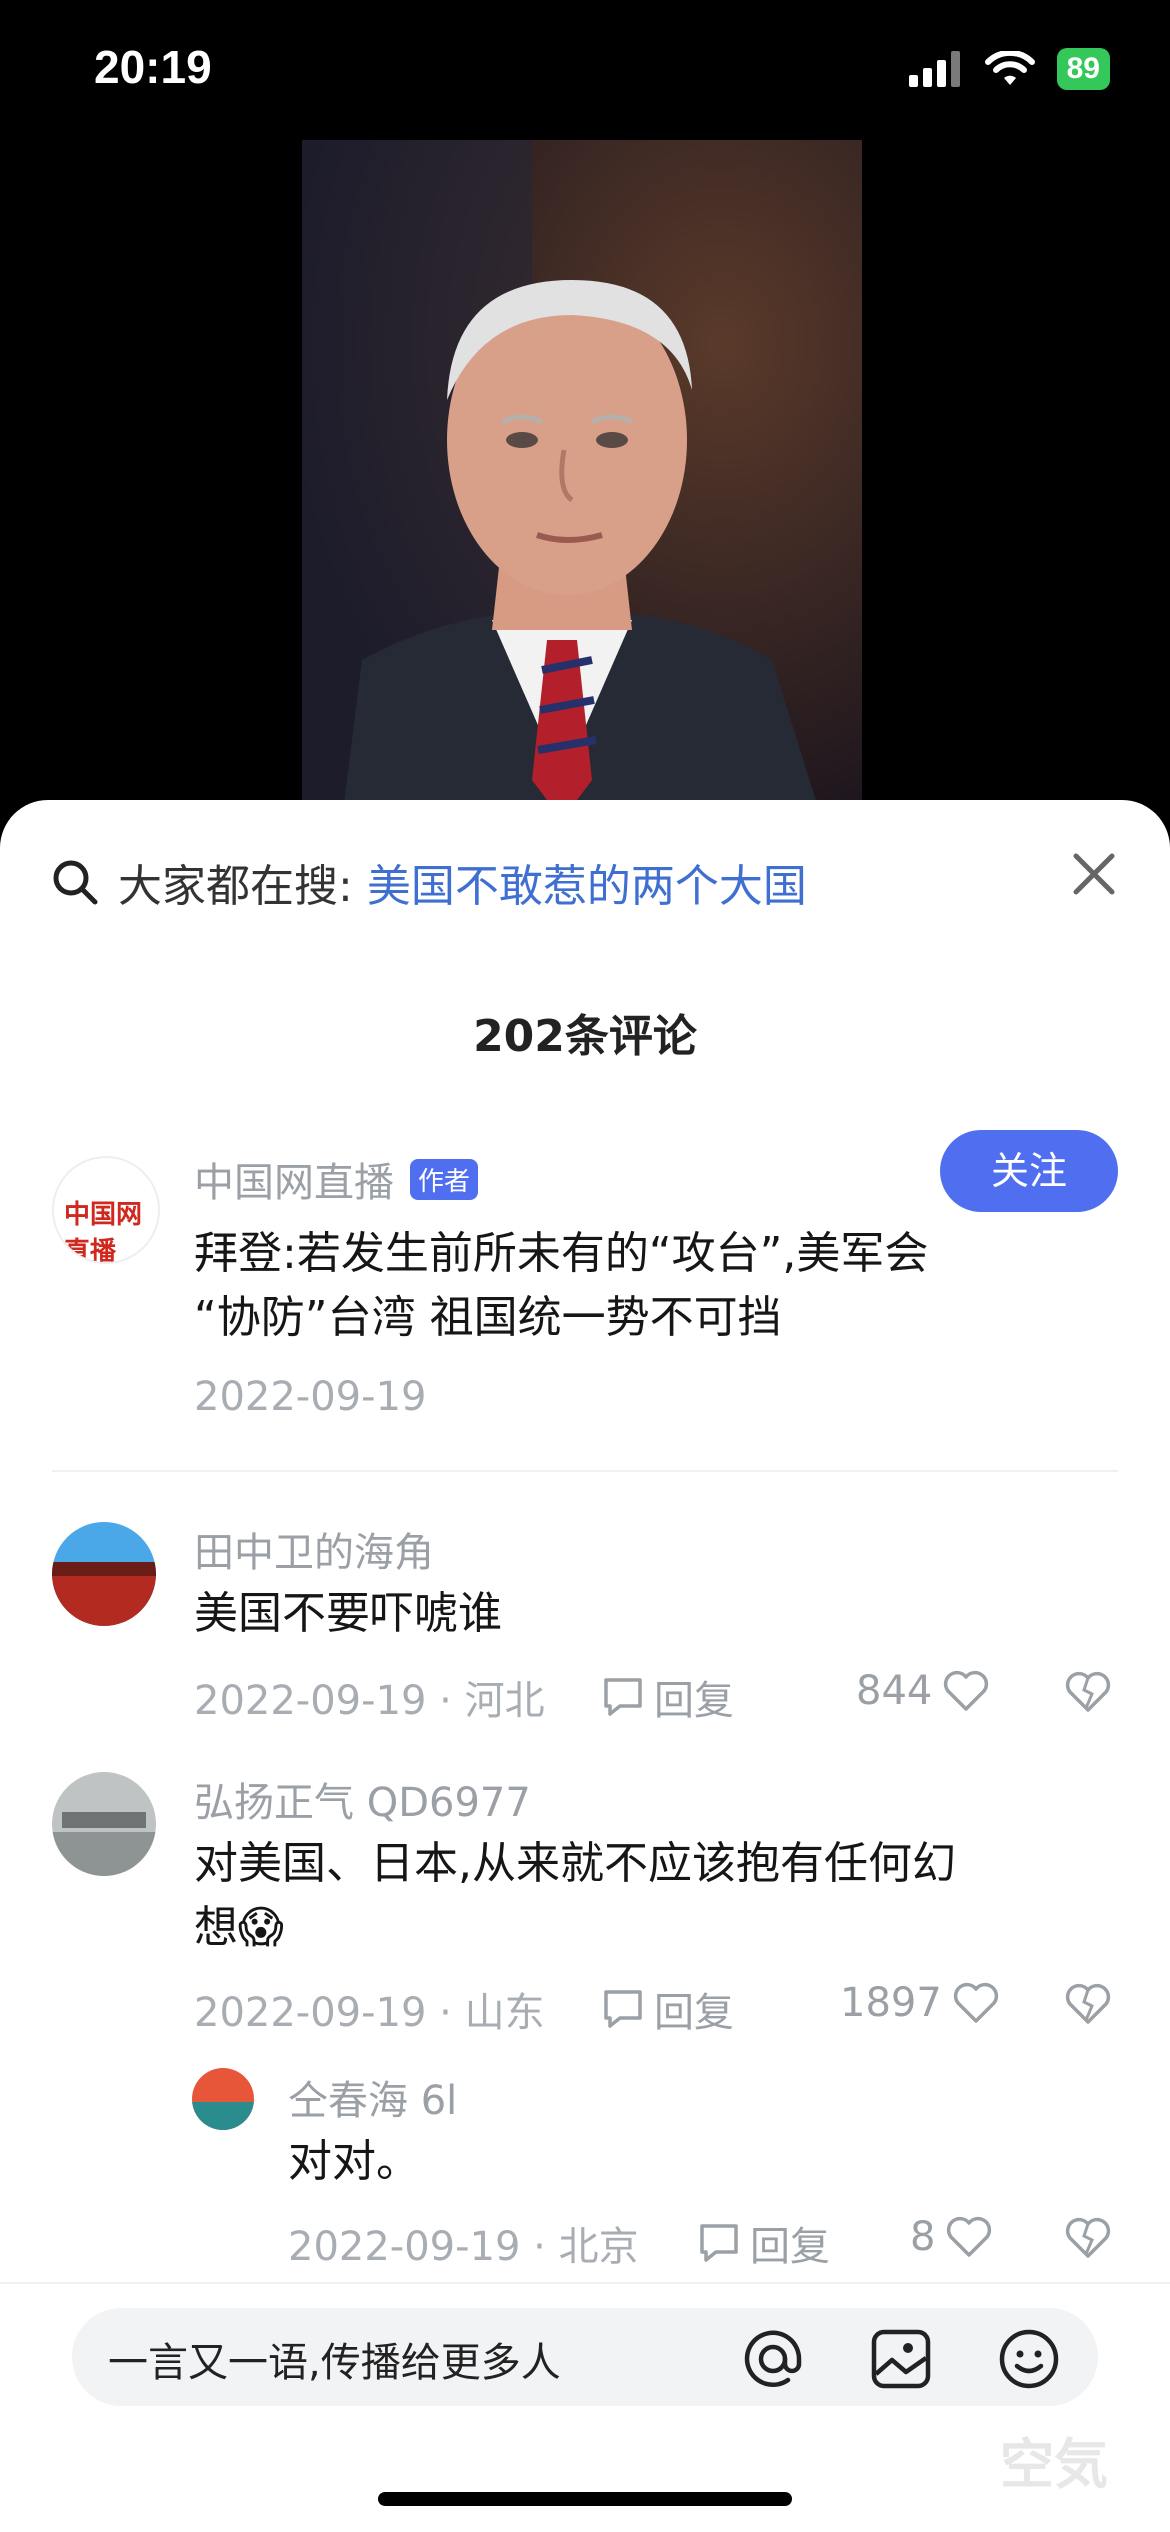 This screenshot has height=2532, width=1170. I want to click on author-row: 中国网直播 作者, so click(336, 1179).